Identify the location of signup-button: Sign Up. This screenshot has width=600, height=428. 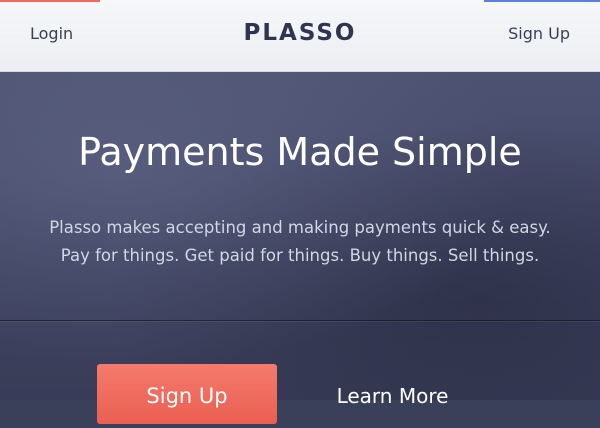
(187, 394).